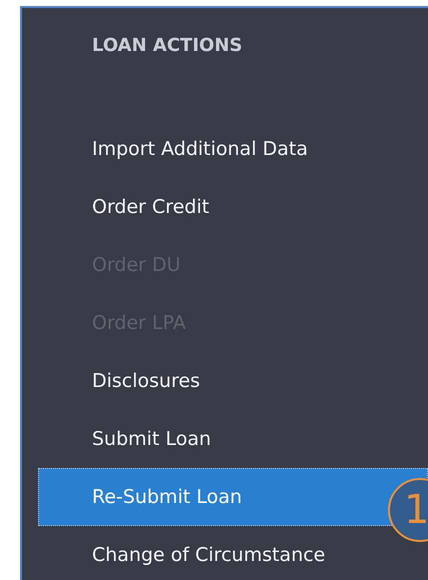  I want to click on menu-item: Disclosures, so click(233, 381).